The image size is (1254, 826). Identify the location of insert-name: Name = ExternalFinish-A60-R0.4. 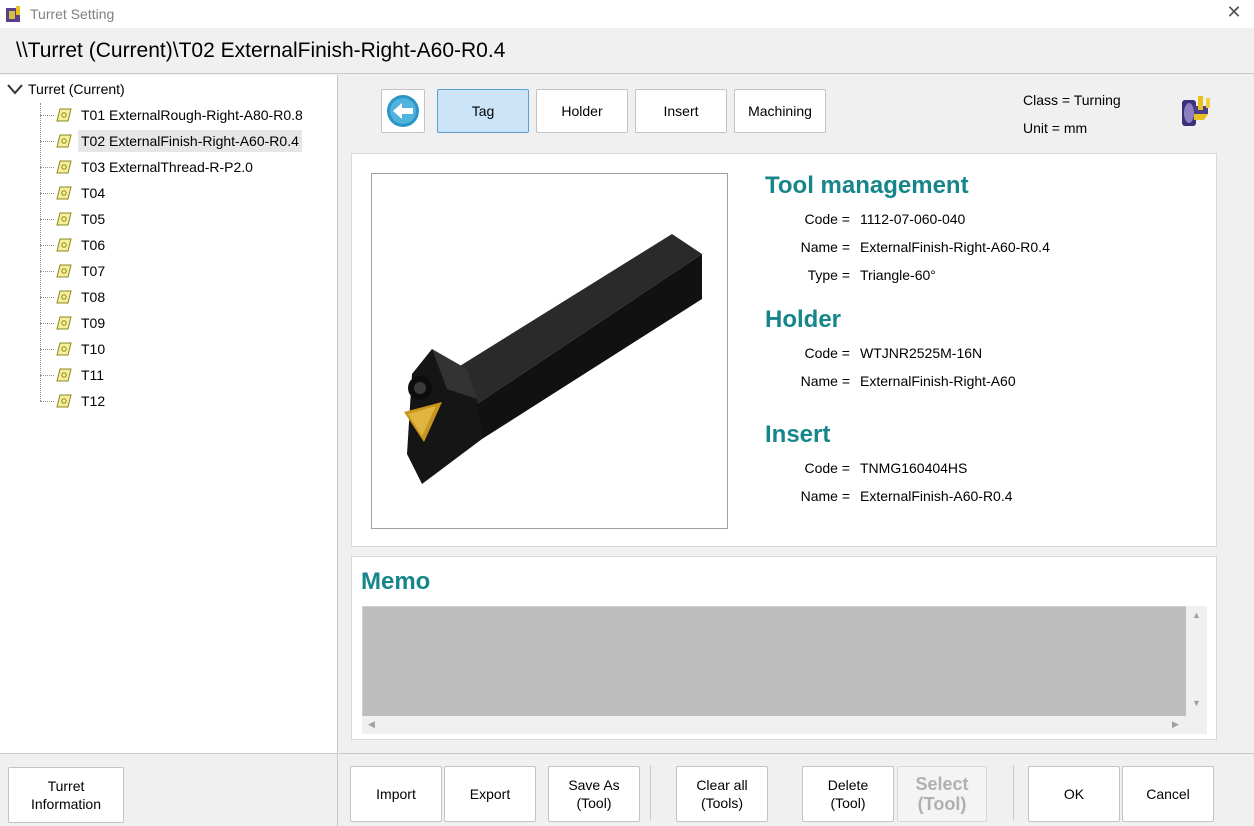
(901, 496).